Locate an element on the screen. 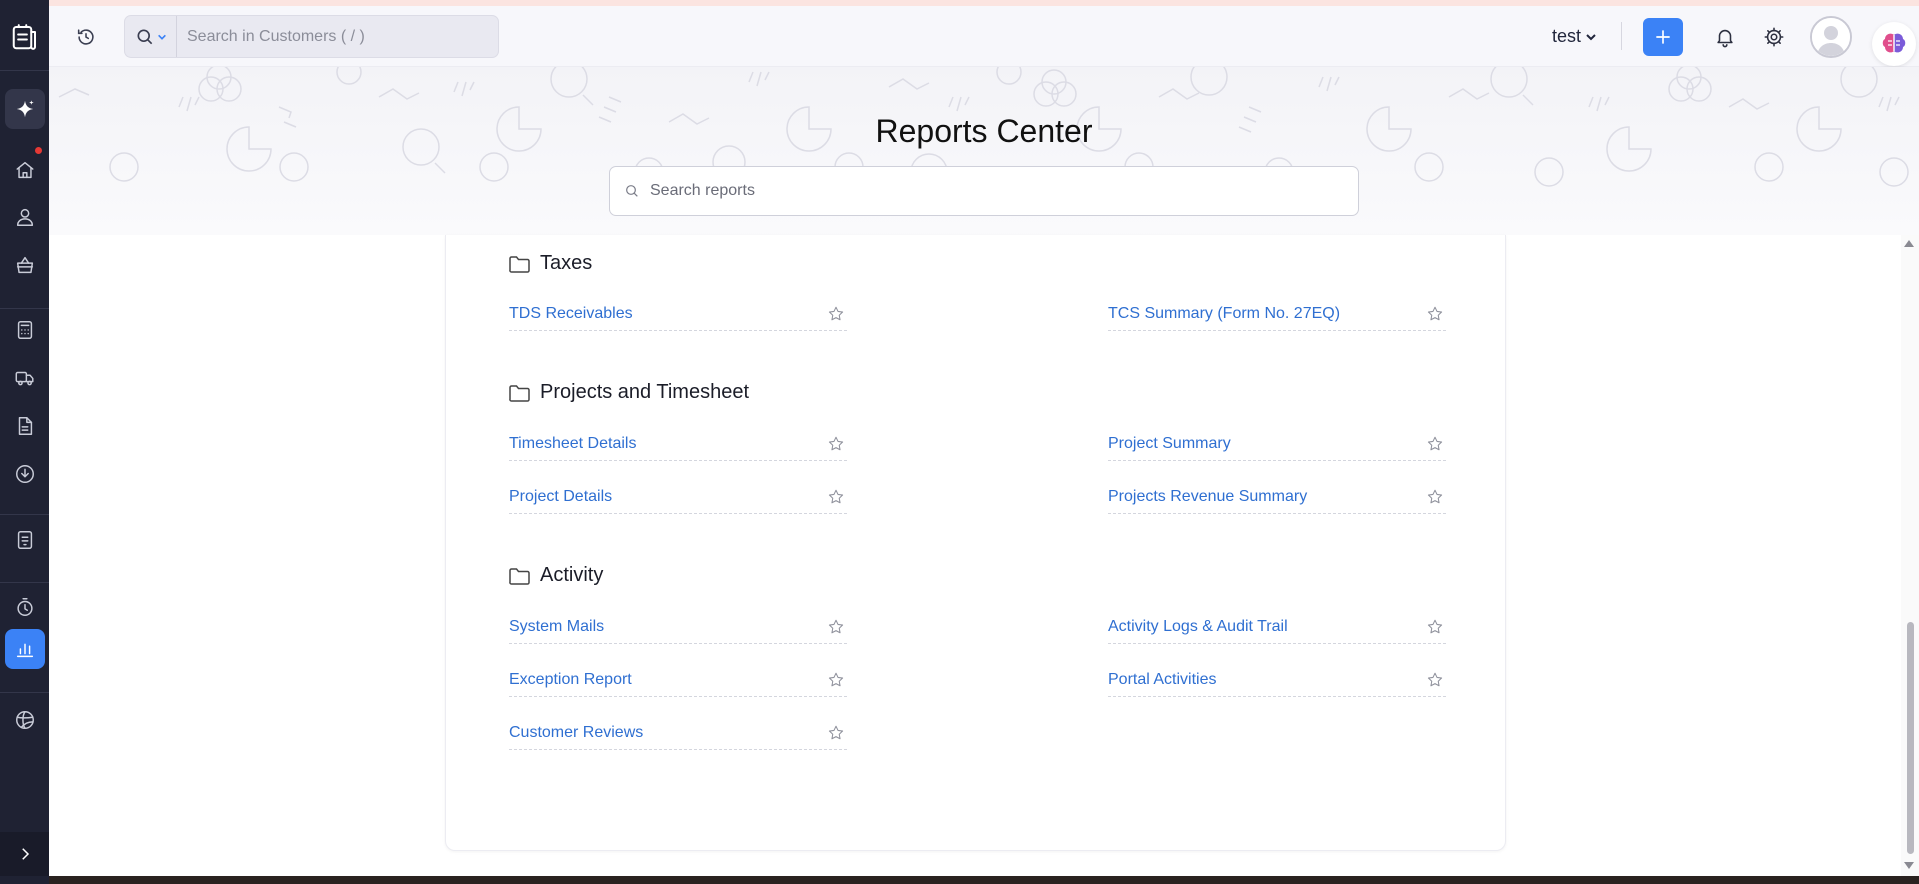 The height and width of the screenshot is (884, 1919). report-link: Activity Logs & Audit Trail is located at coordinates (1198, 627).